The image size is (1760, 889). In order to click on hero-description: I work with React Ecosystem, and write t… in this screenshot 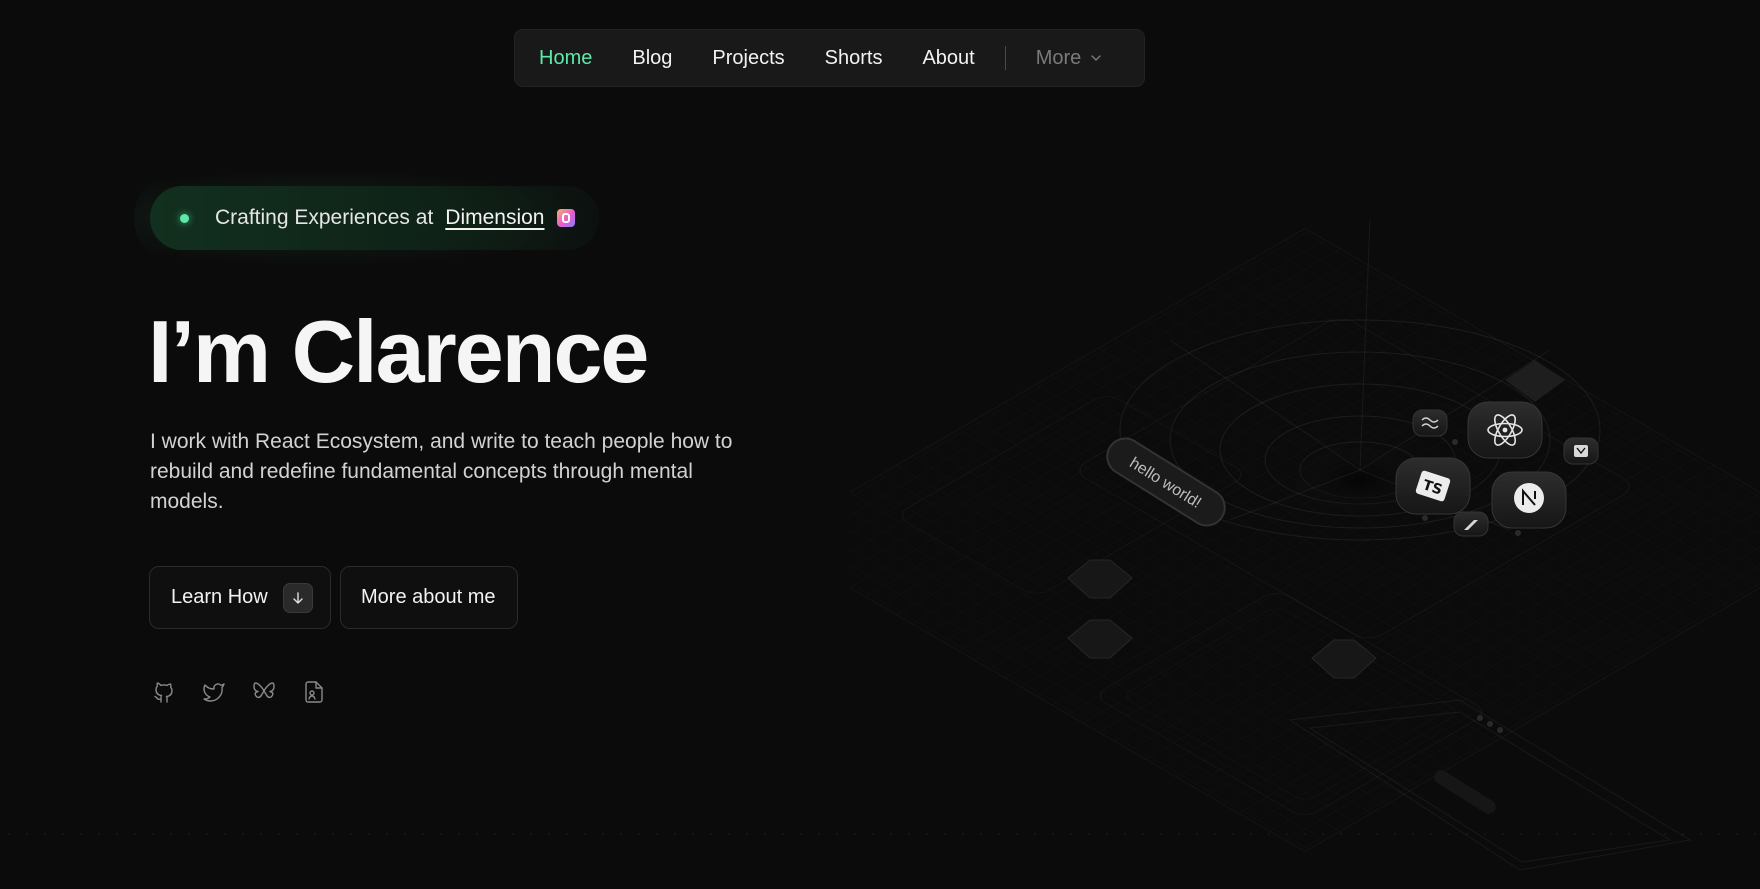, I will do `click(441, 471)`.